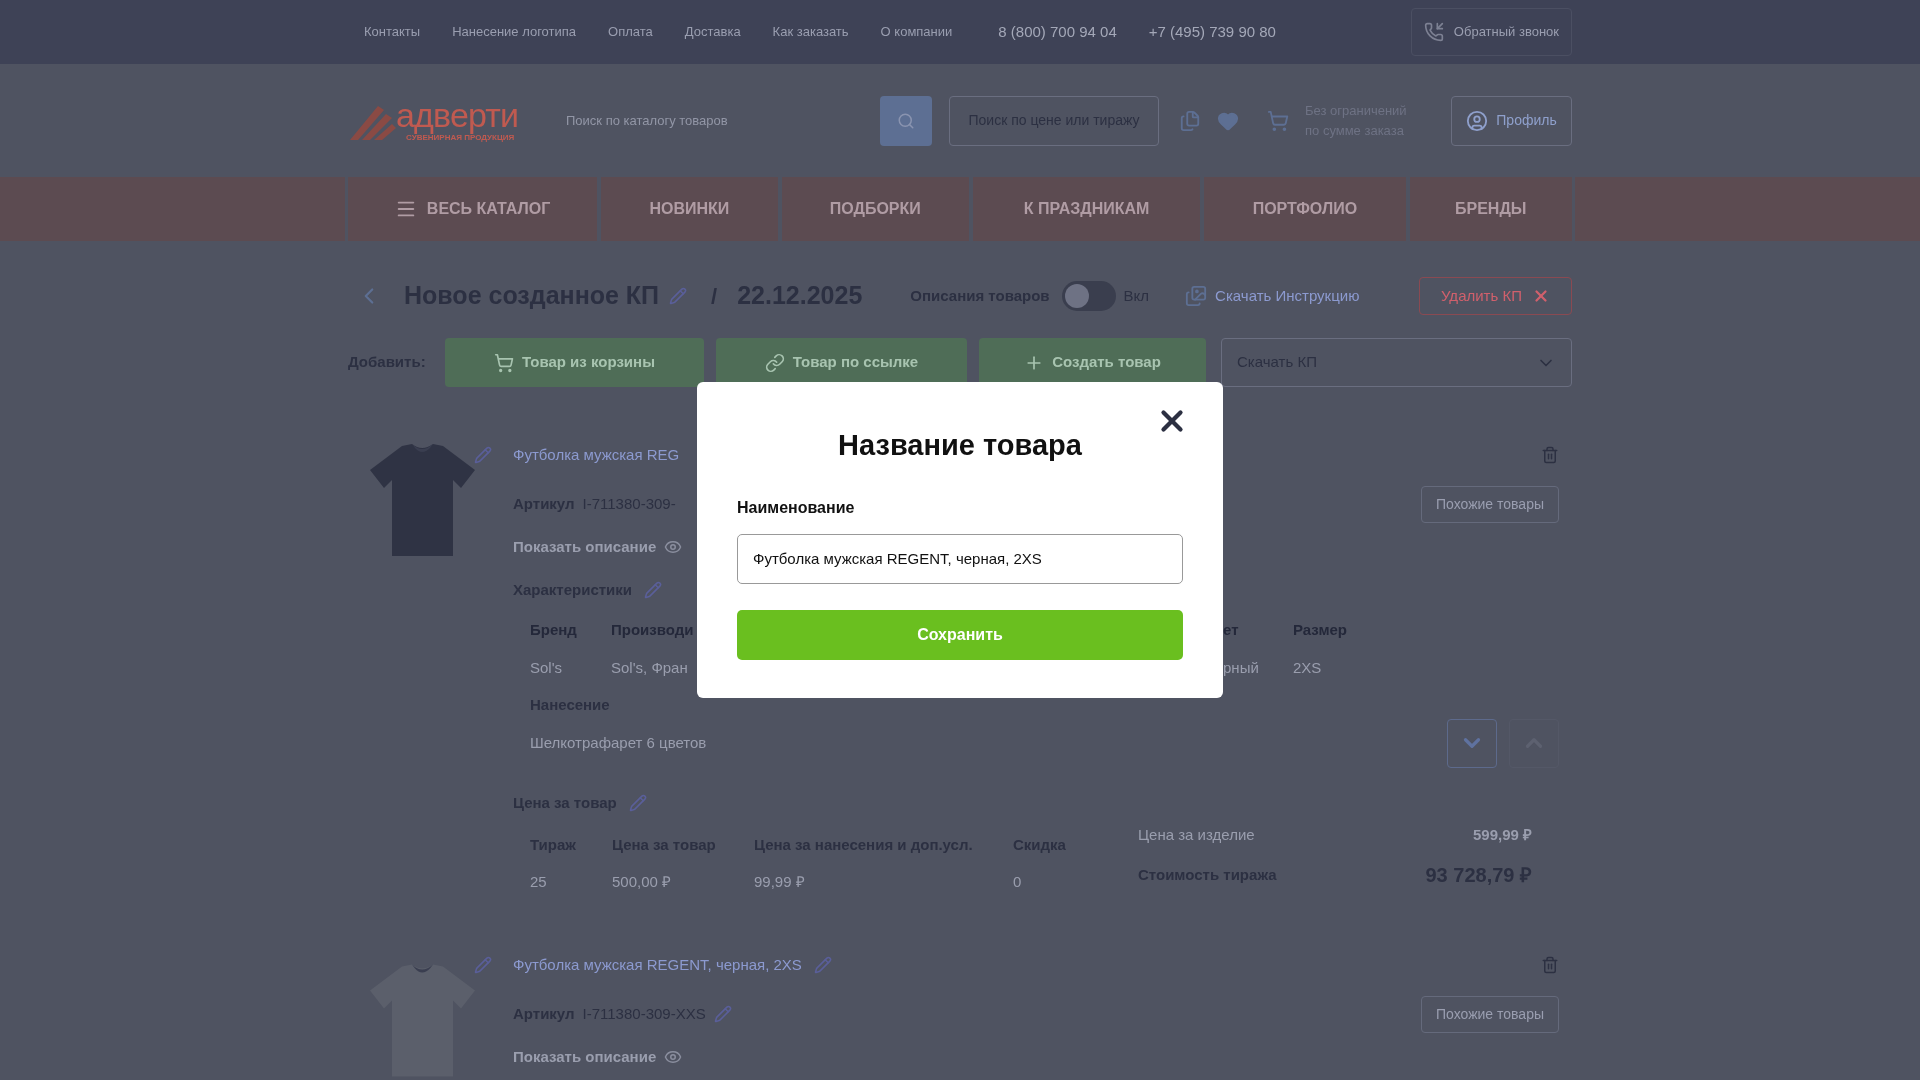 The width and height of the screenshot is (1920, 1080). Describe the element at coordinates (1477, 120) in the screenshot. I see `user-icon` at that location.